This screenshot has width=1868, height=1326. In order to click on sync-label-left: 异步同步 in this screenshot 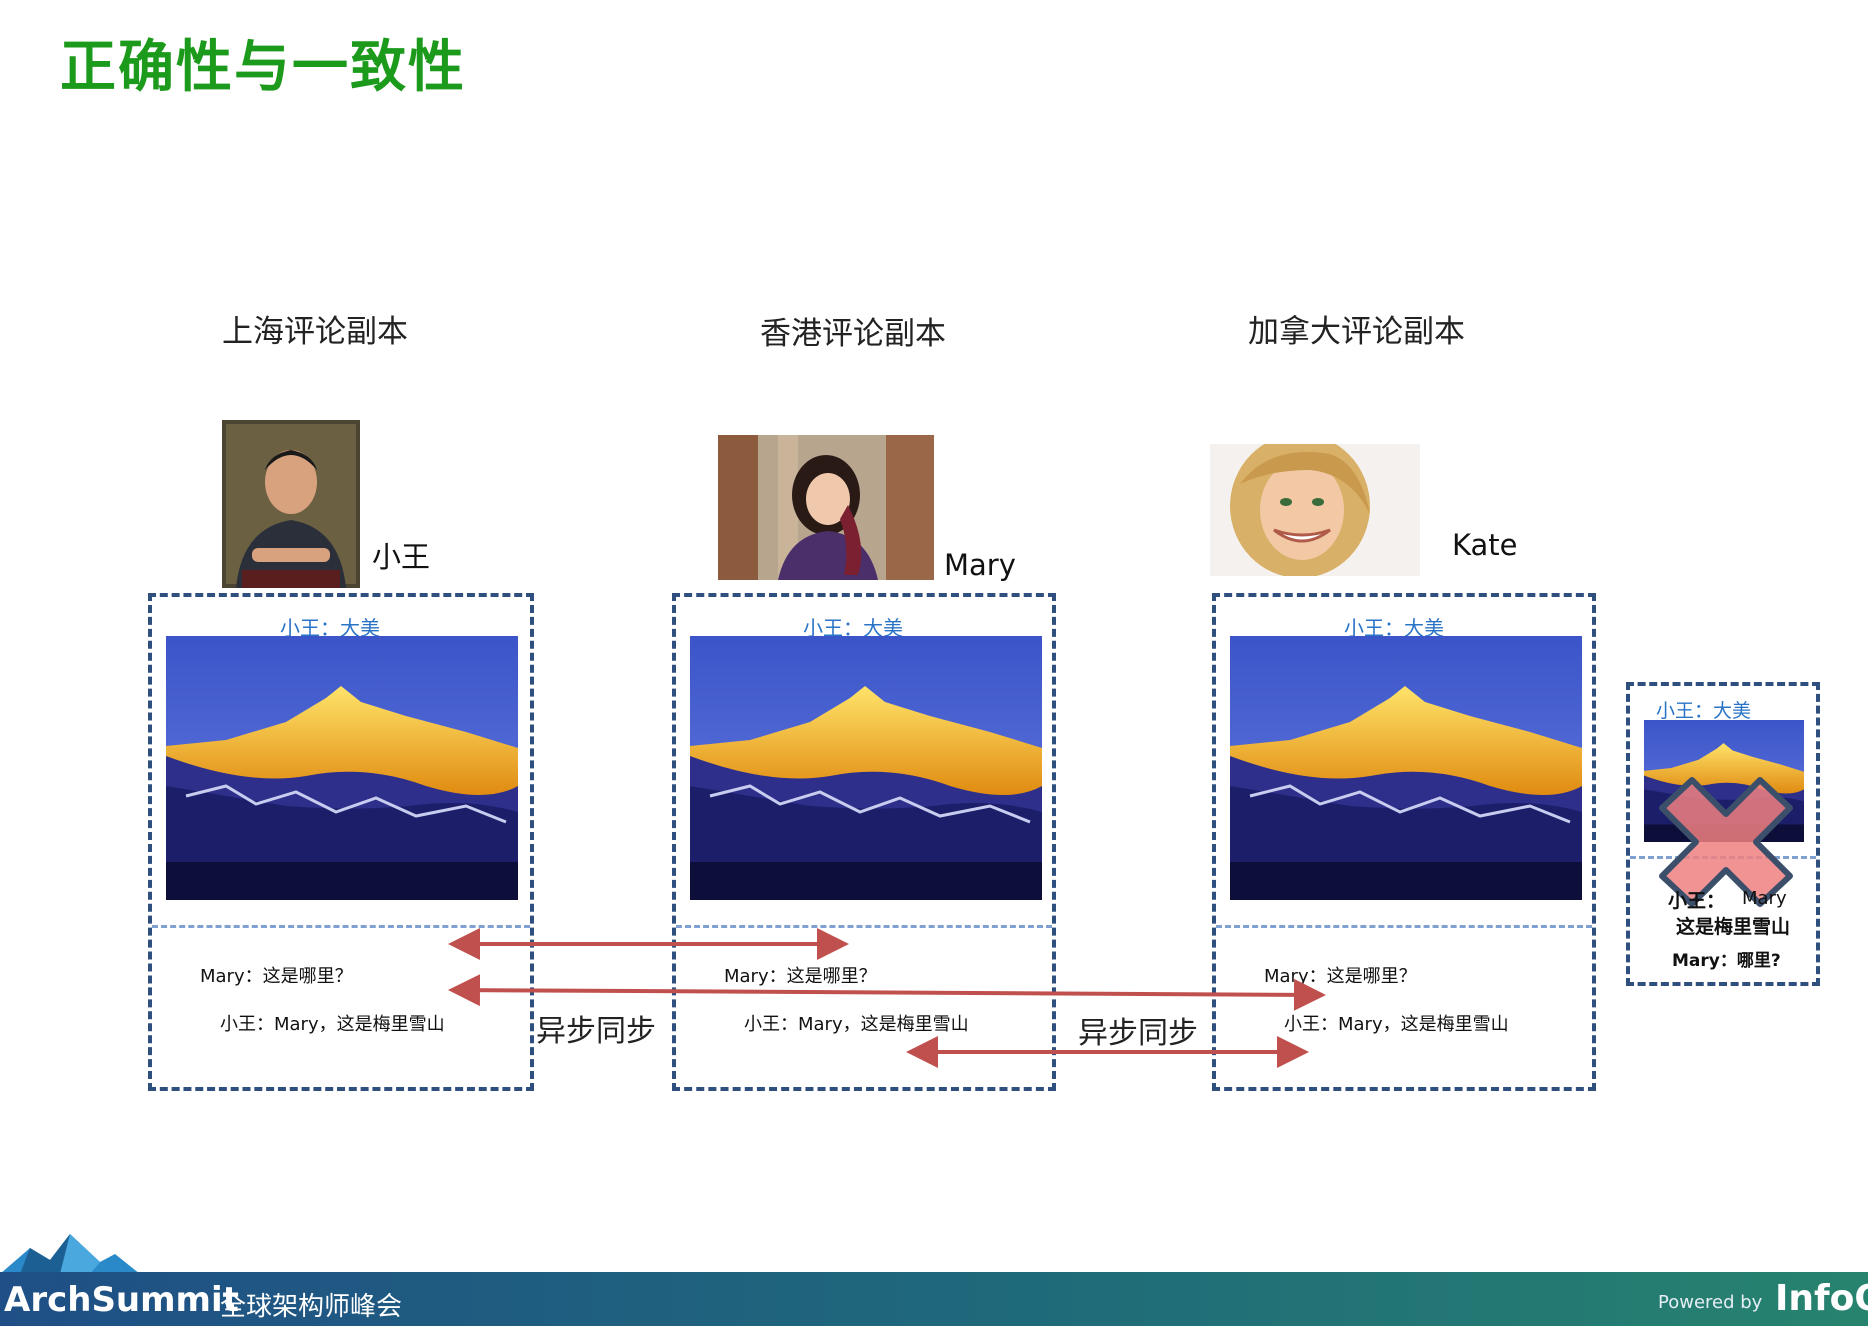, I will do `click(596, 1031)`.